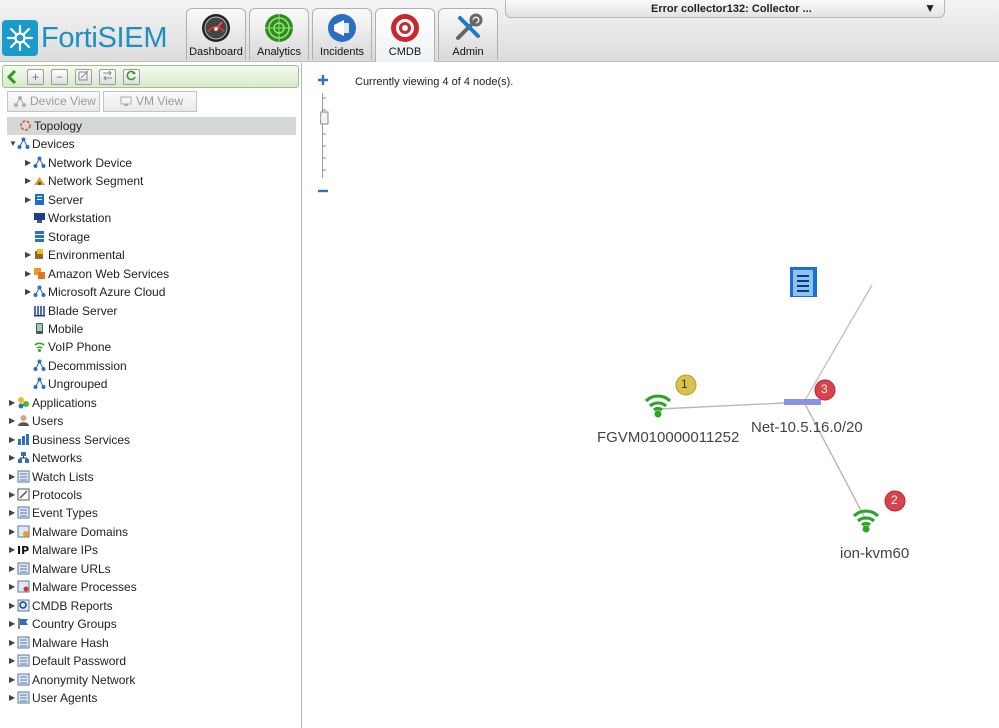 This screenshot has width=999, height=728. What do you see at coordinates (71, 311) in the screenshot?
I see `tree-item-blade-server: Blade Server` at bounding box center [71, 311].